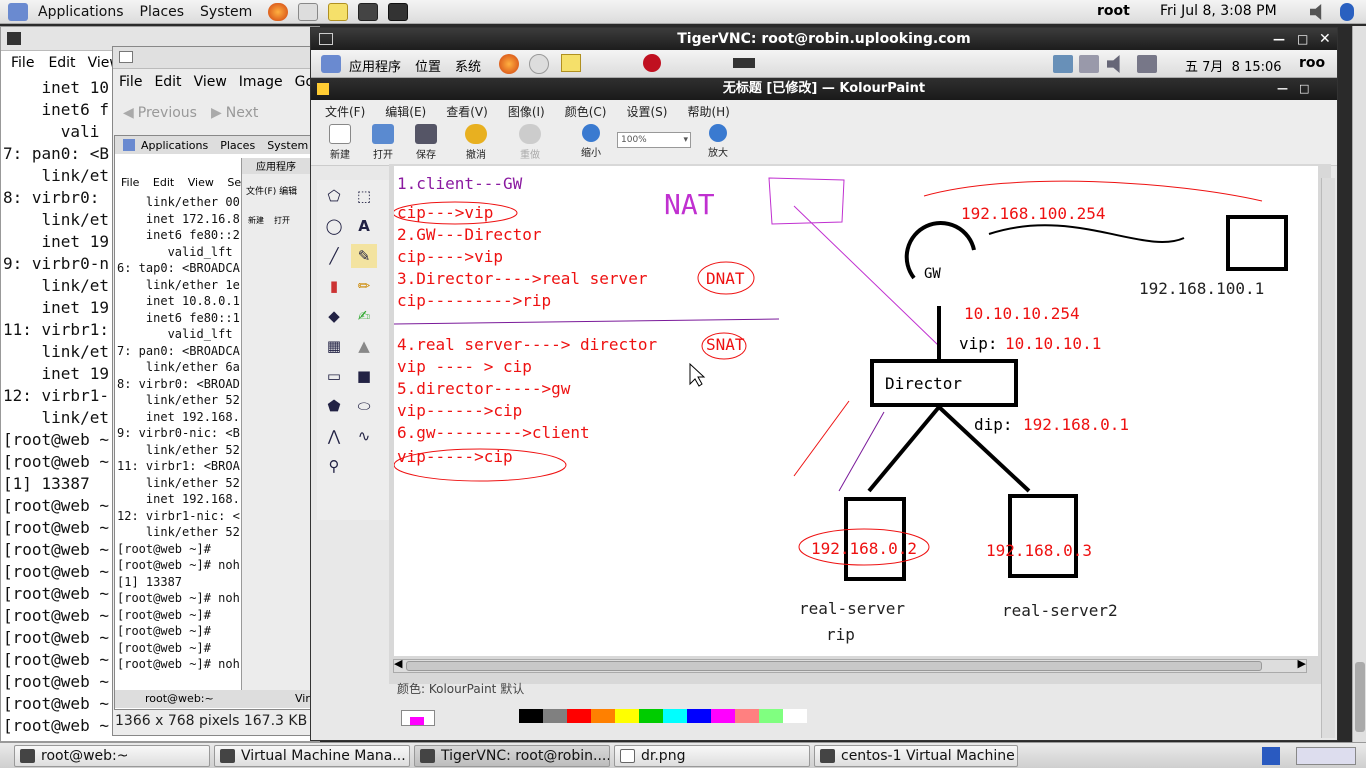 The width and height of the screenshot is (1366, 768). I want to click on undo-button: 撤消, so click(476, 142).